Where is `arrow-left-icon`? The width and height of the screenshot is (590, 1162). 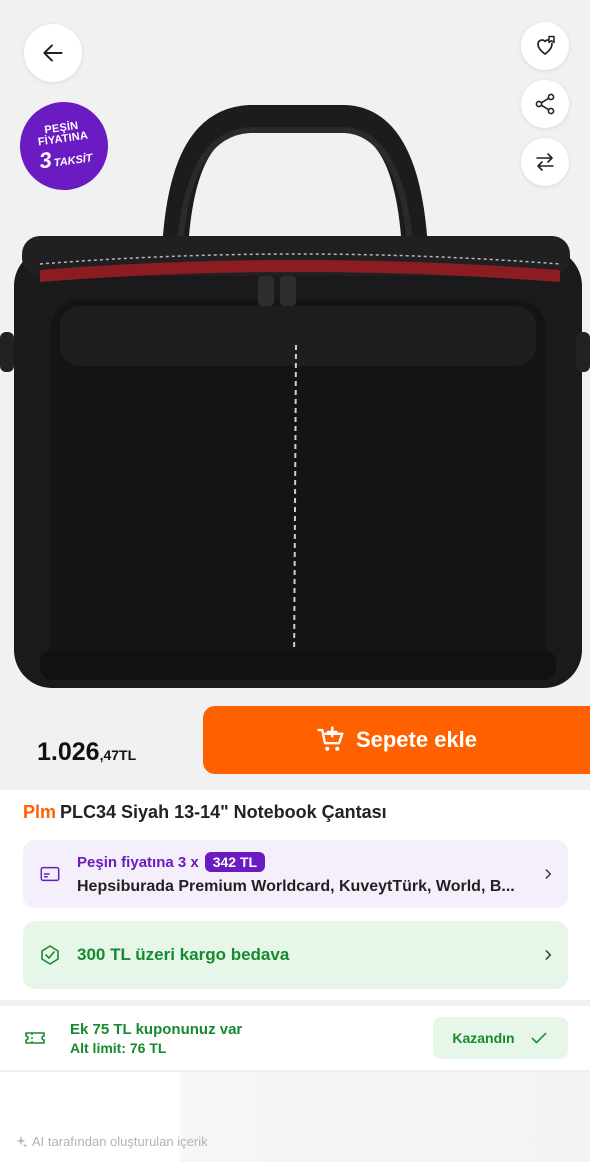 arrow-left-icon is located at coordinates (53, 53).